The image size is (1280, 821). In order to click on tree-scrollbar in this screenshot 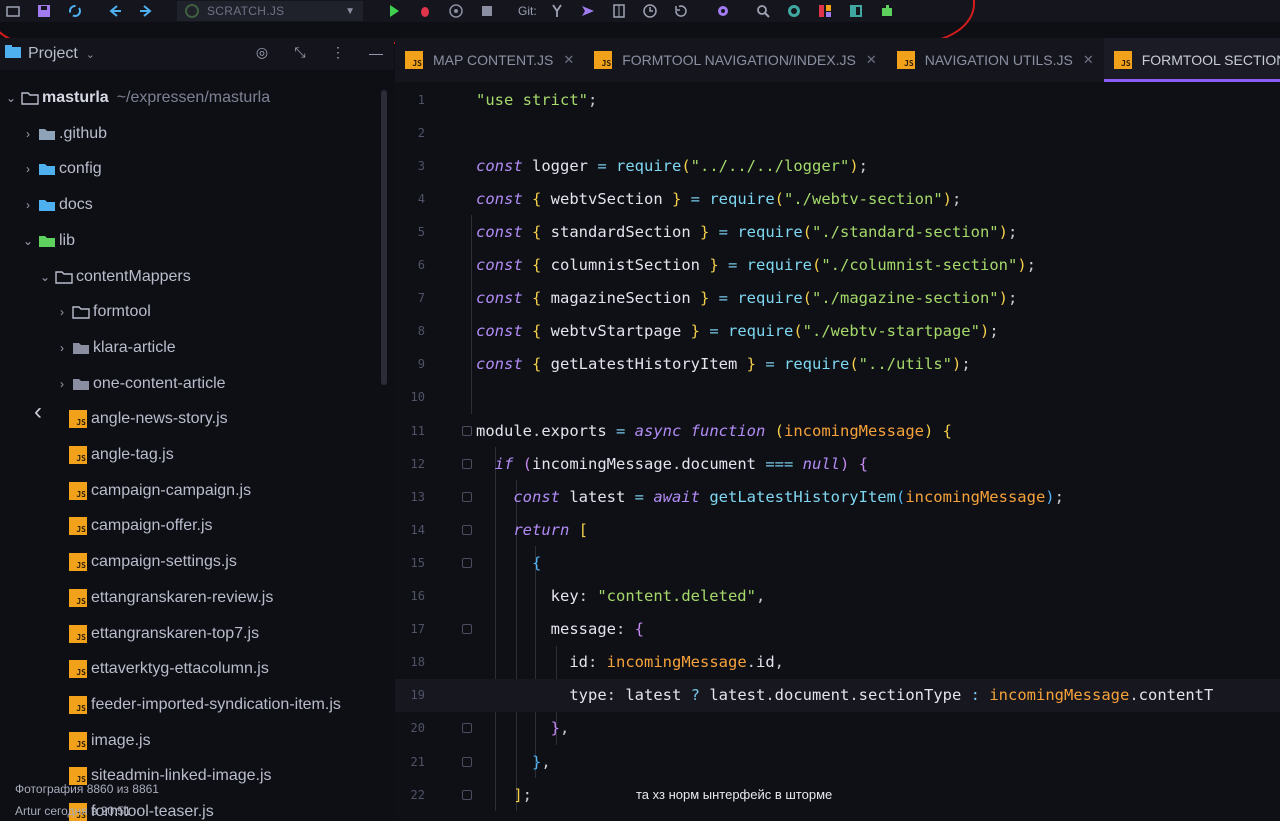, I will do `click(384, 237)`.